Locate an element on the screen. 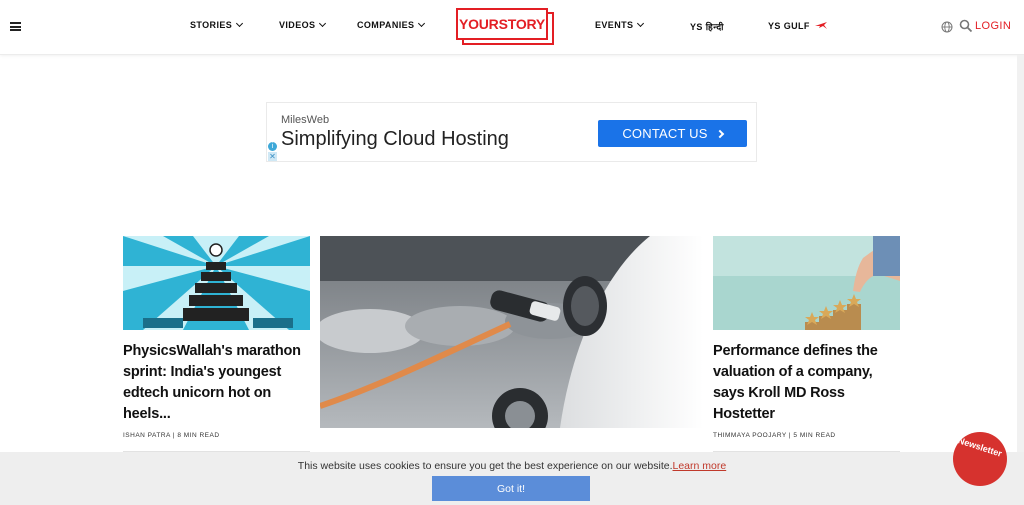 The height and width of the screenshot is (505, 1024). globe-icon is located at coordinates (947, 27).